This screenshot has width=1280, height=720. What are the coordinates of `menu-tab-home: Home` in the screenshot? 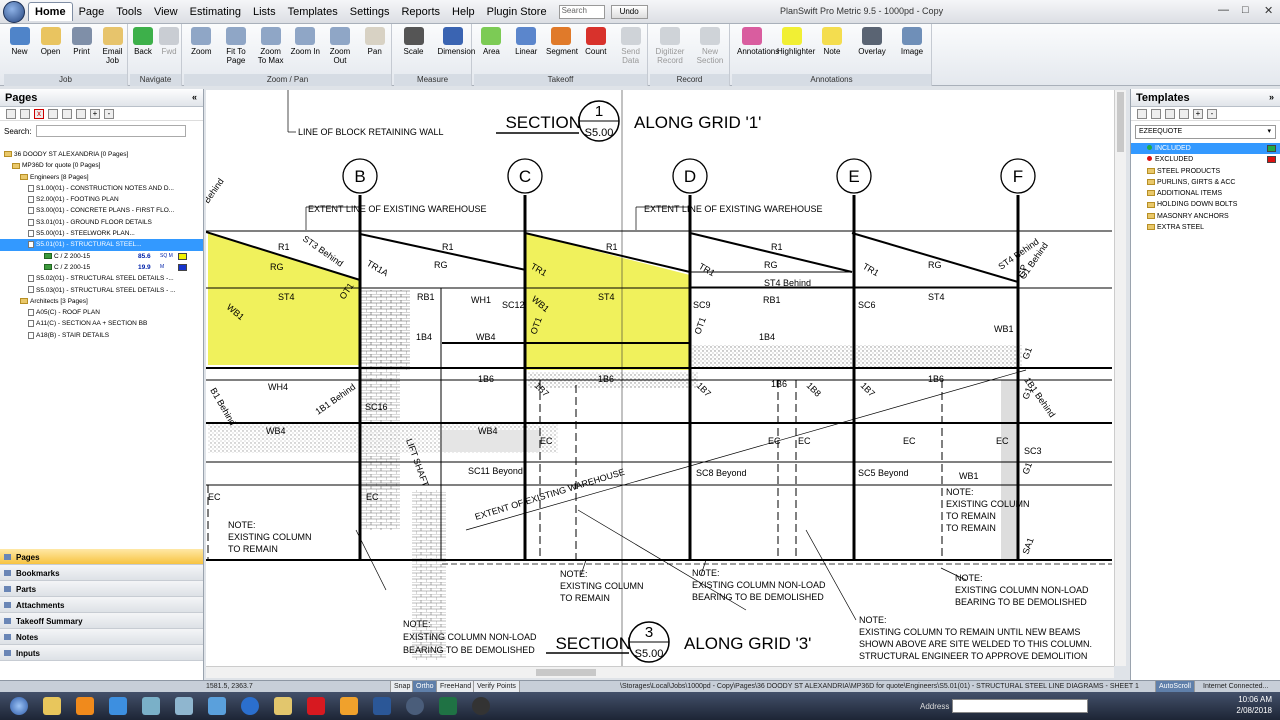 It's located at (50, 11).